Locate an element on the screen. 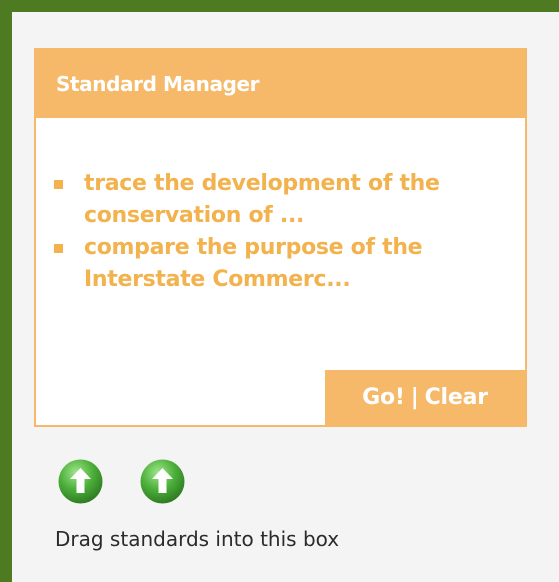 The width and height of the screenshot is (559, 582). standard-manager-title: Standard Manager is located at coordinates (158, 84).